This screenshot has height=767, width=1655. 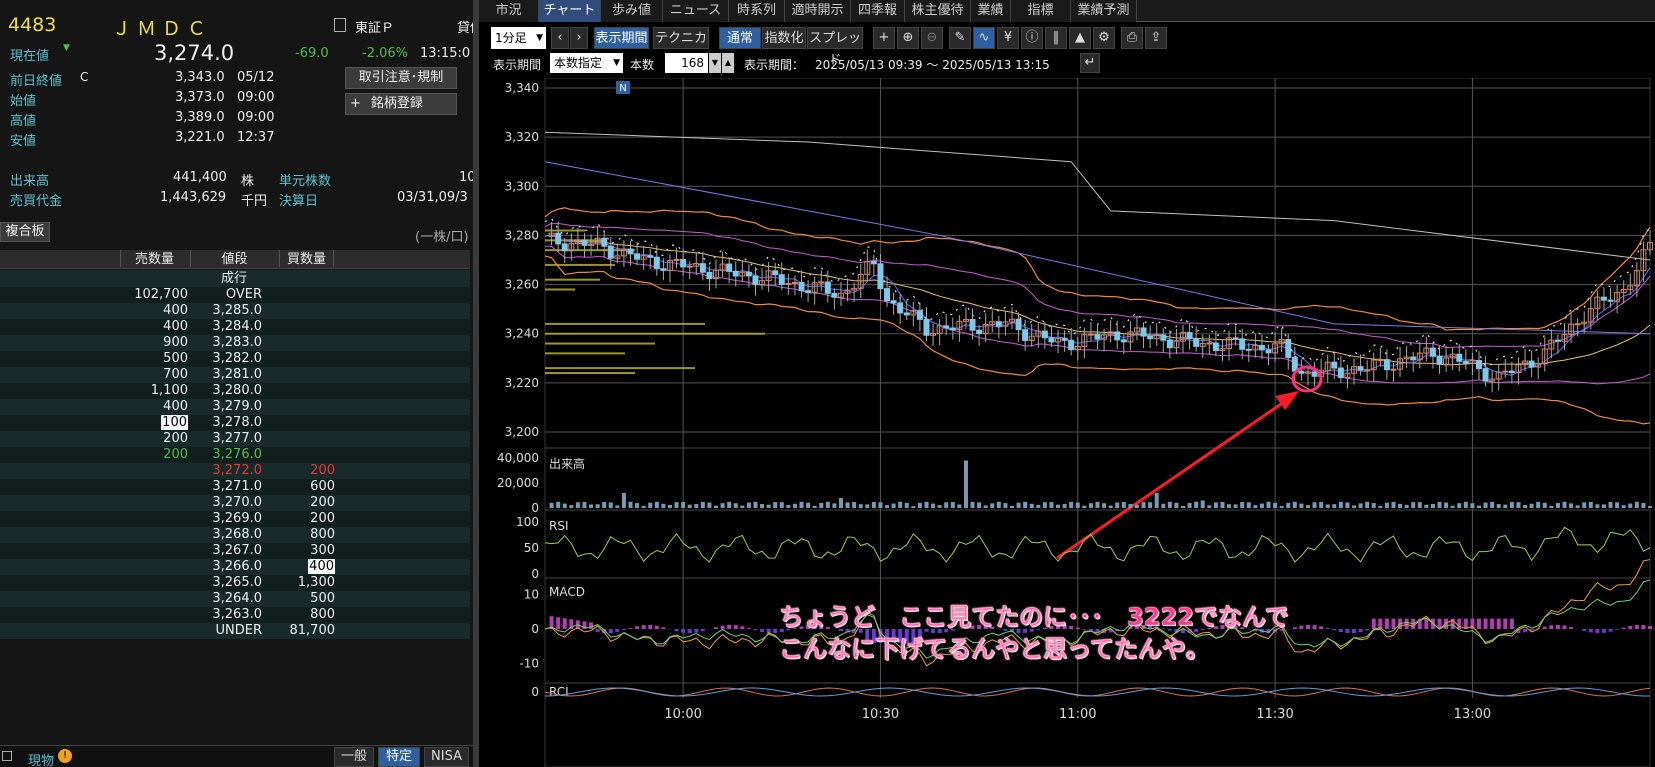 I want to click on orderbook-row: 3,263.0 800, so click(x=235, y=615).